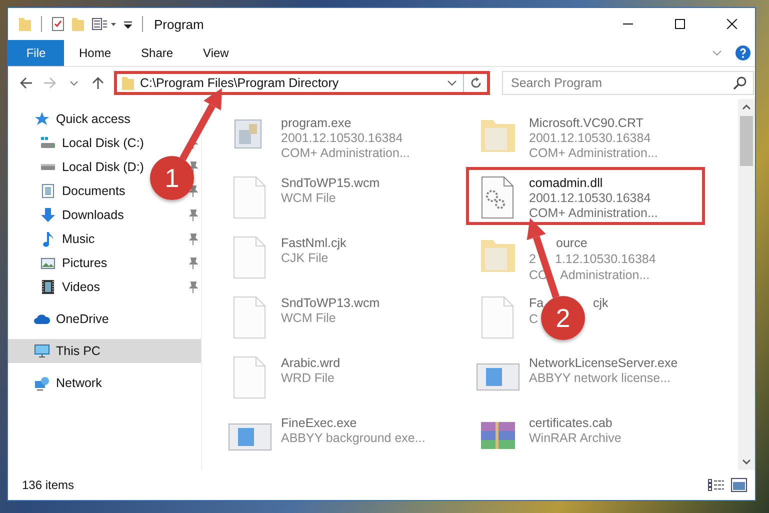 This screenshot has width=769, height=513. Describe the element at coordinates (628, 24) in the screenshot. I see `minimize-icon` at that location.